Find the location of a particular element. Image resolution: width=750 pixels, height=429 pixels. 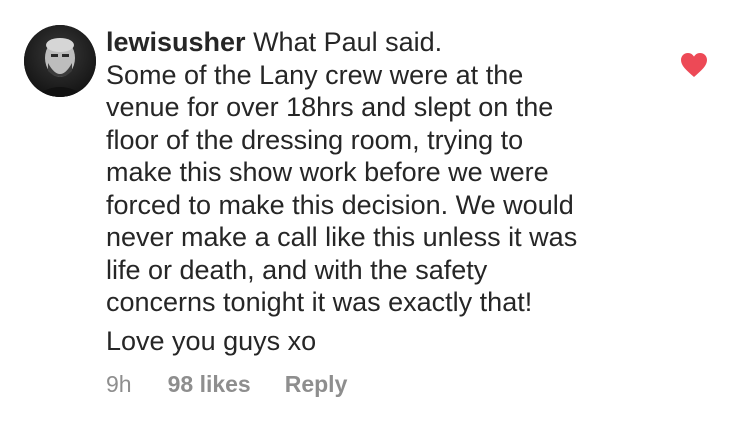

username-link: lewisusher is located at coordinates (176, 42).